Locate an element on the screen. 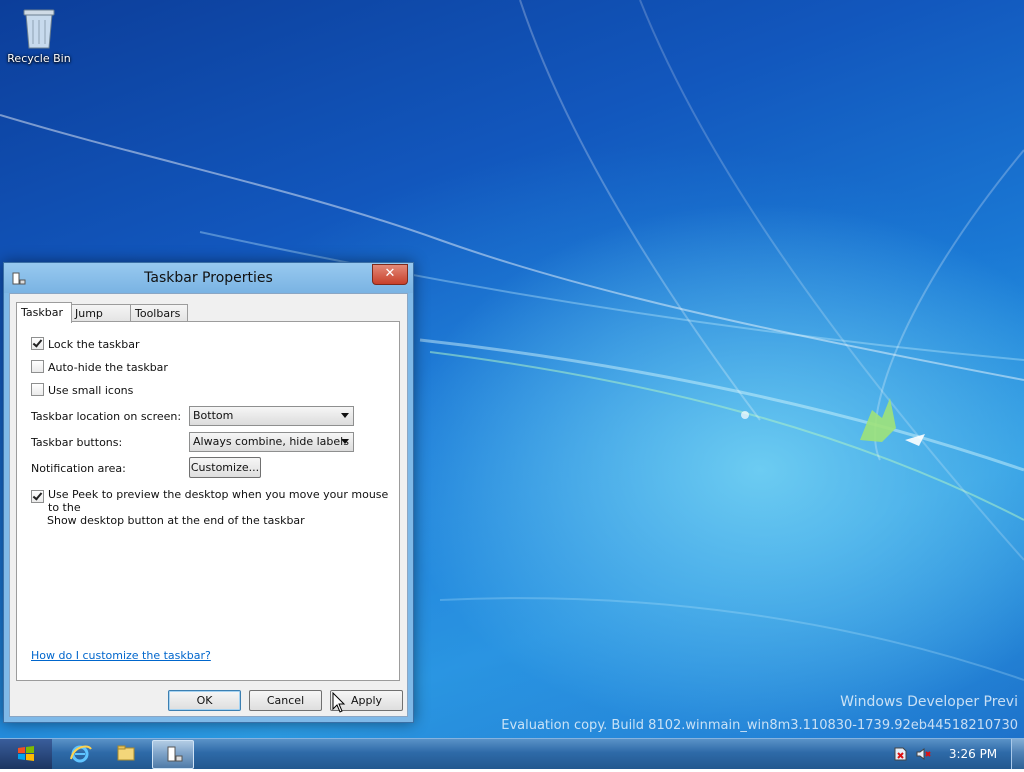  recycle-bin-shortcut: Recycle Bin is located at coordinates (39, 35).